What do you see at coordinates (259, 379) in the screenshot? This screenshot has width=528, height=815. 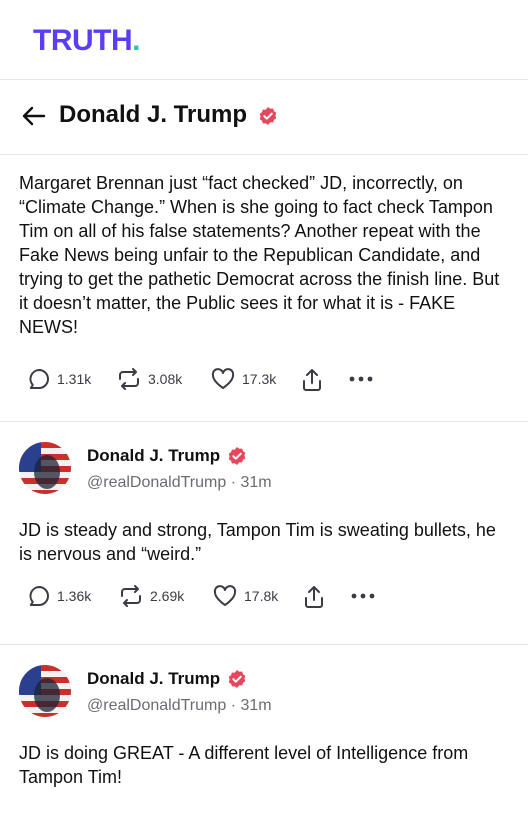 I see `like-count: 17.3k` at bounding box center [259, 379].